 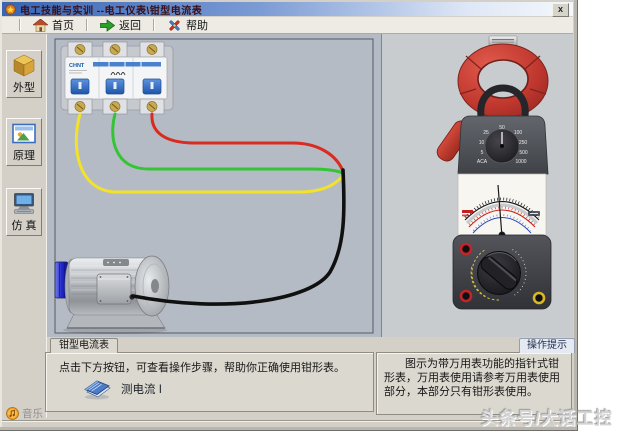 I want to click on title-bar: 电工技能与实训 --电工仪表\钳型电流表 x, so click(x=287, y=9).